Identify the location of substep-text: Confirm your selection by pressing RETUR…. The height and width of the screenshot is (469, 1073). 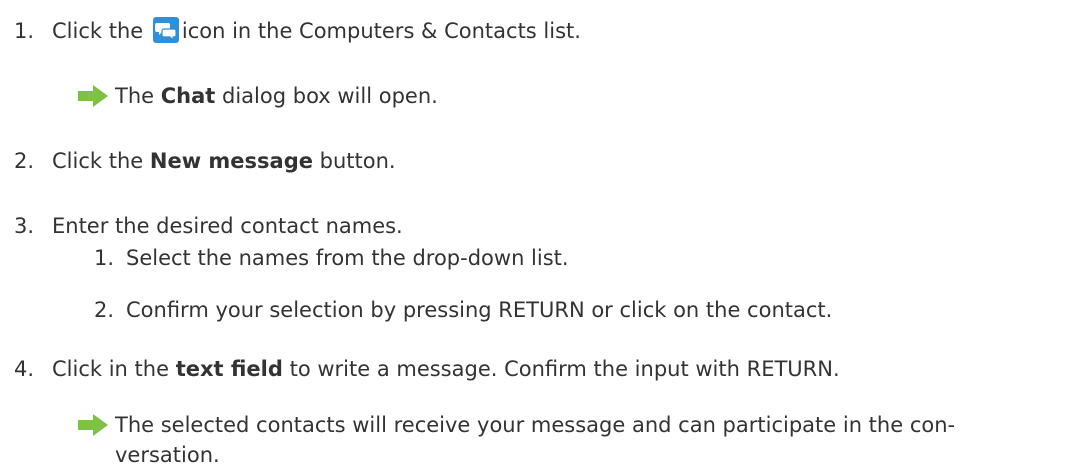
(479, 310).